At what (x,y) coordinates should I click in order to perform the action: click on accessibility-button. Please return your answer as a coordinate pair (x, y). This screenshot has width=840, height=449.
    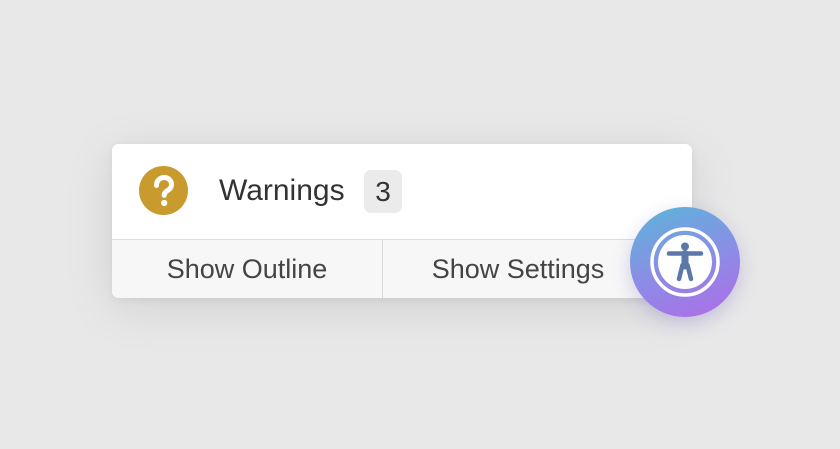
    Looking at the image, I should click on (685, 262).